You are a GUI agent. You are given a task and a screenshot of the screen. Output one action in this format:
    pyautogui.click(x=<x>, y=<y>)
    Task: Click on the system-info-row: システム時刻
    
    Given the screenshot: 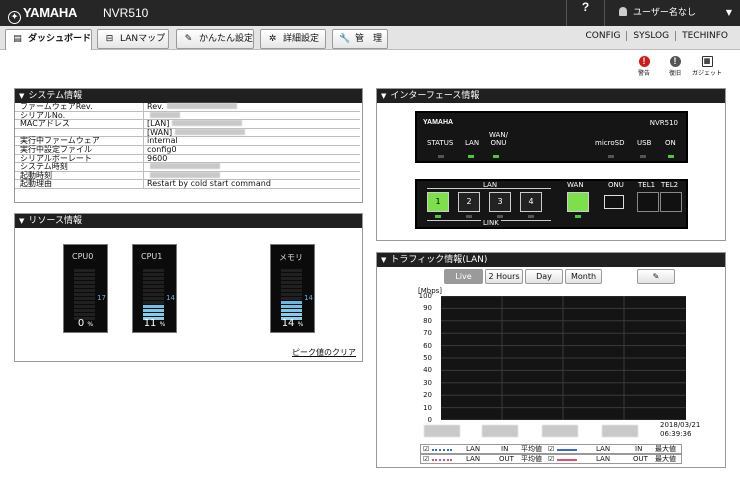 What is the action you would take?
    pyautogui.click(x=187, y=167)
    